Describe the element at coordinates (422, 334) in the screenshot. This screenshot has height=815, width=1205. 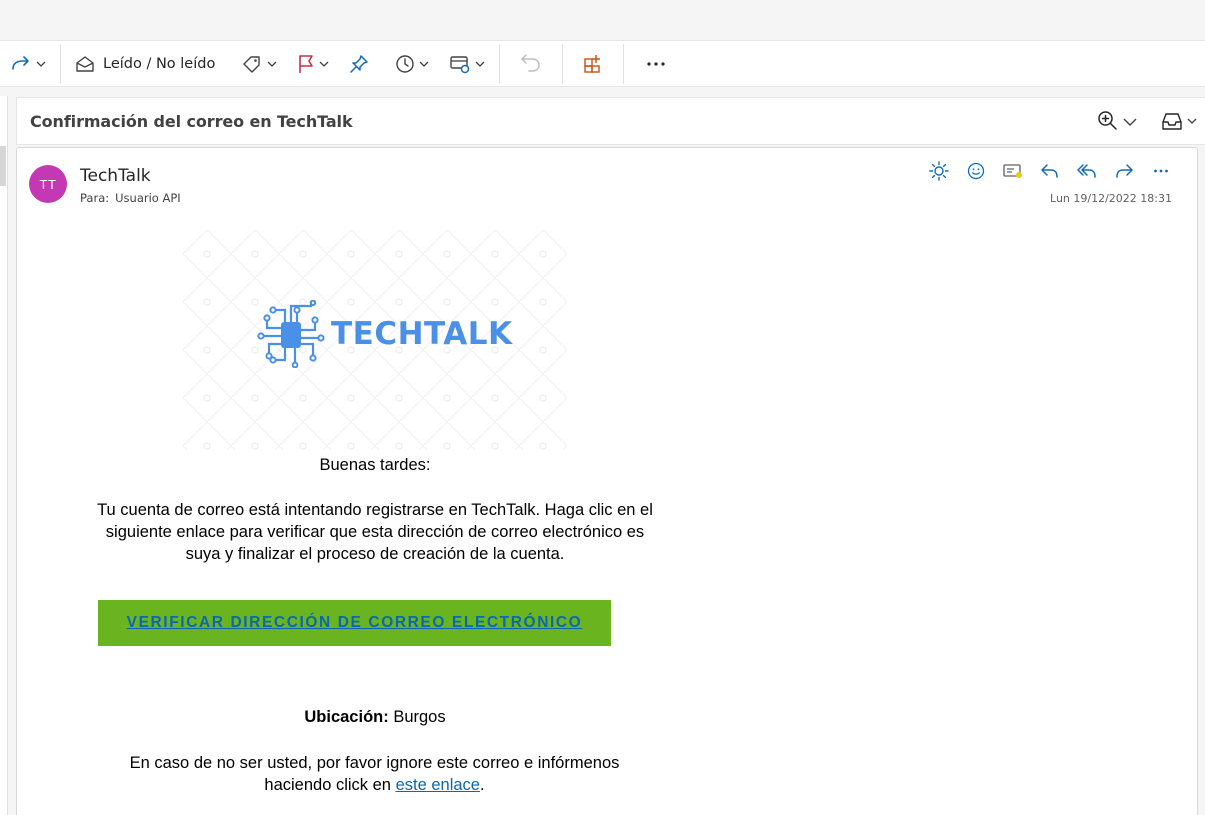
I see `logo-text: TECHTALK` at that location.